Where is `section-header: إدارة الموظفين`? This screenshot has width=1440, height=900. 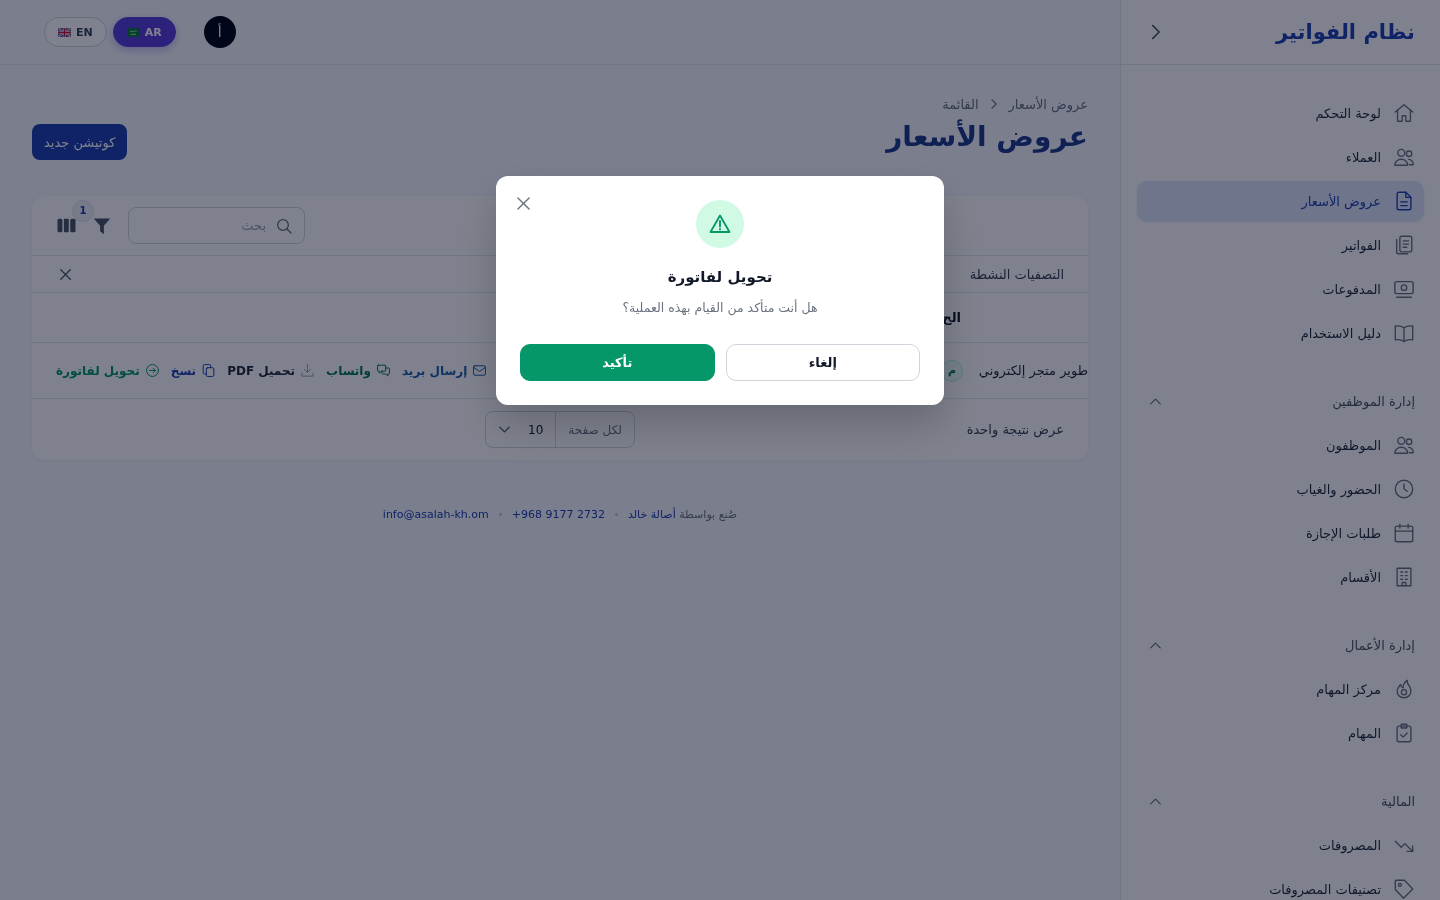
section-header: إدارة الموظفين is located at coordinates (1280, 401).